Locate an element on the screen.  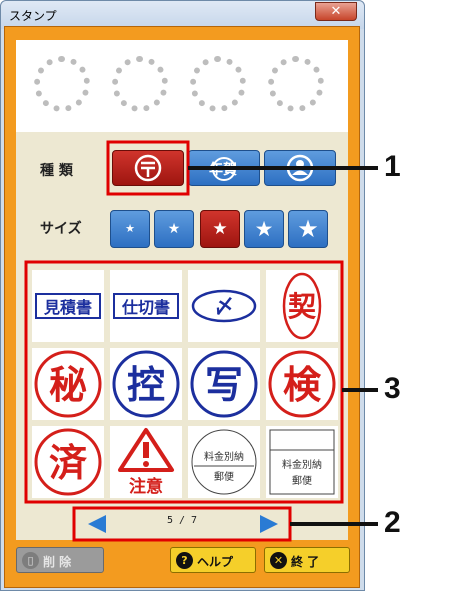
stamp-cell-8: 検 is located at coordinates (302, 384).